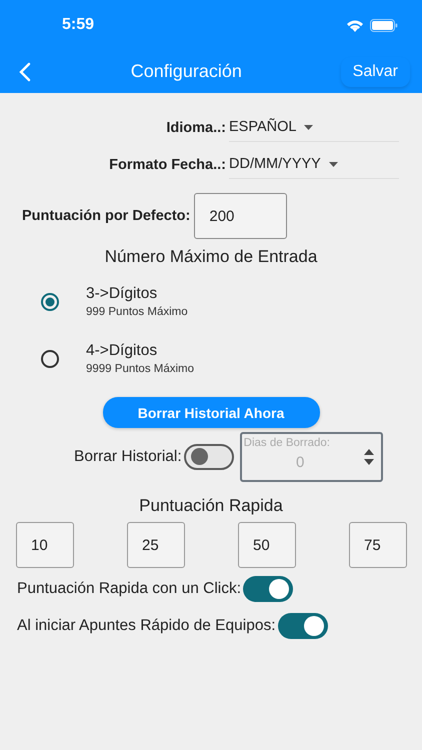 The image size is (422, 750). Describe the element at coordinates (314, 164) in the screenshot. I see `dropdown: DD/MM/YYYY` at that location.